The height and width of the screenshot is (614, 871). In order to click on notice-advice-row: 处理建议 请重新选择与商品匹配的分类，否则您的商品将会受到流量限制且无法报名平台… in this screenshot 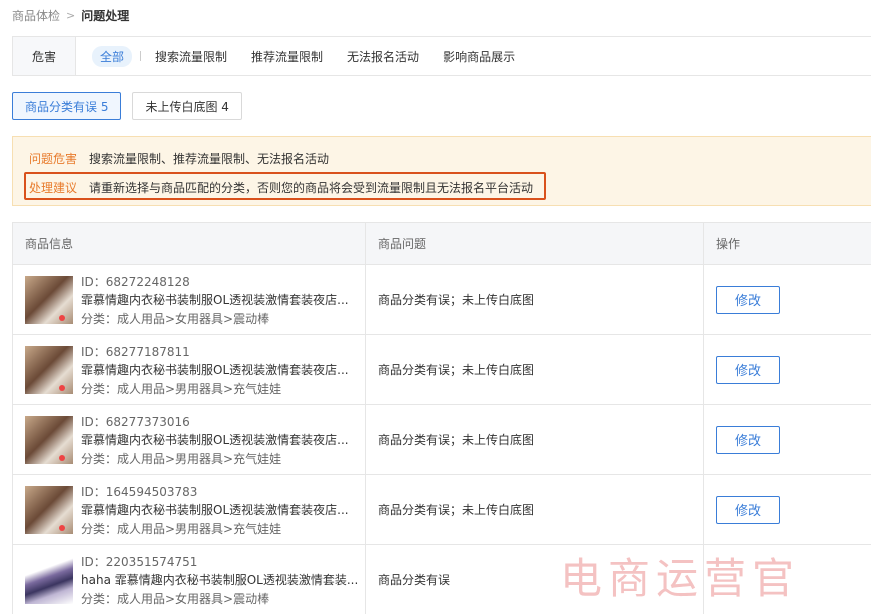, I will do `click(281, 187)`.